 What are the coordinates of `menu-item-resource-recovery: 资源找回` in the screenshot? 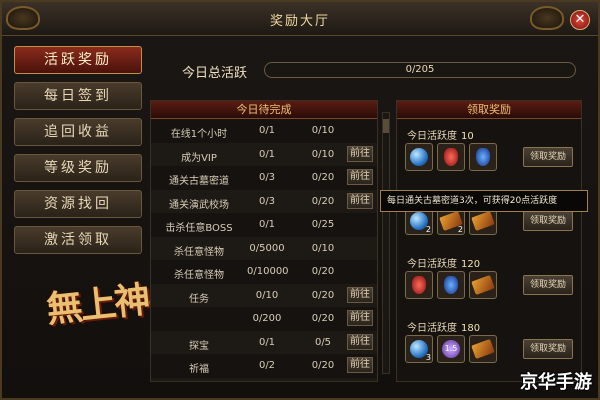 It's located at (78, 204).